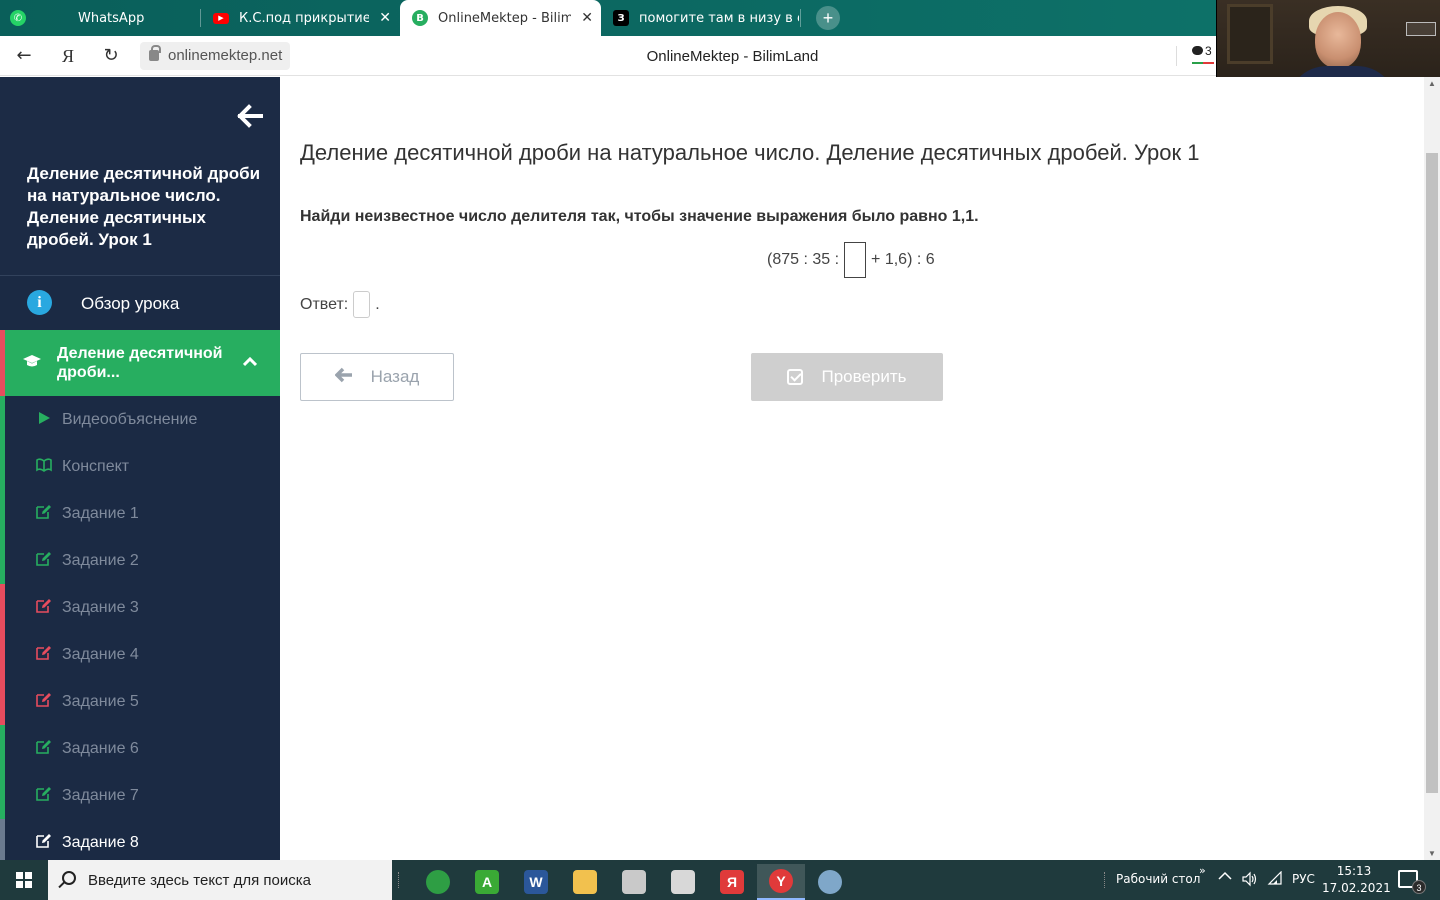 The image size is (1440, 900). Describe the element at coordinates (100, 795) in the screenshot. I see `sidebar-item-label: Задание 7` at that location.